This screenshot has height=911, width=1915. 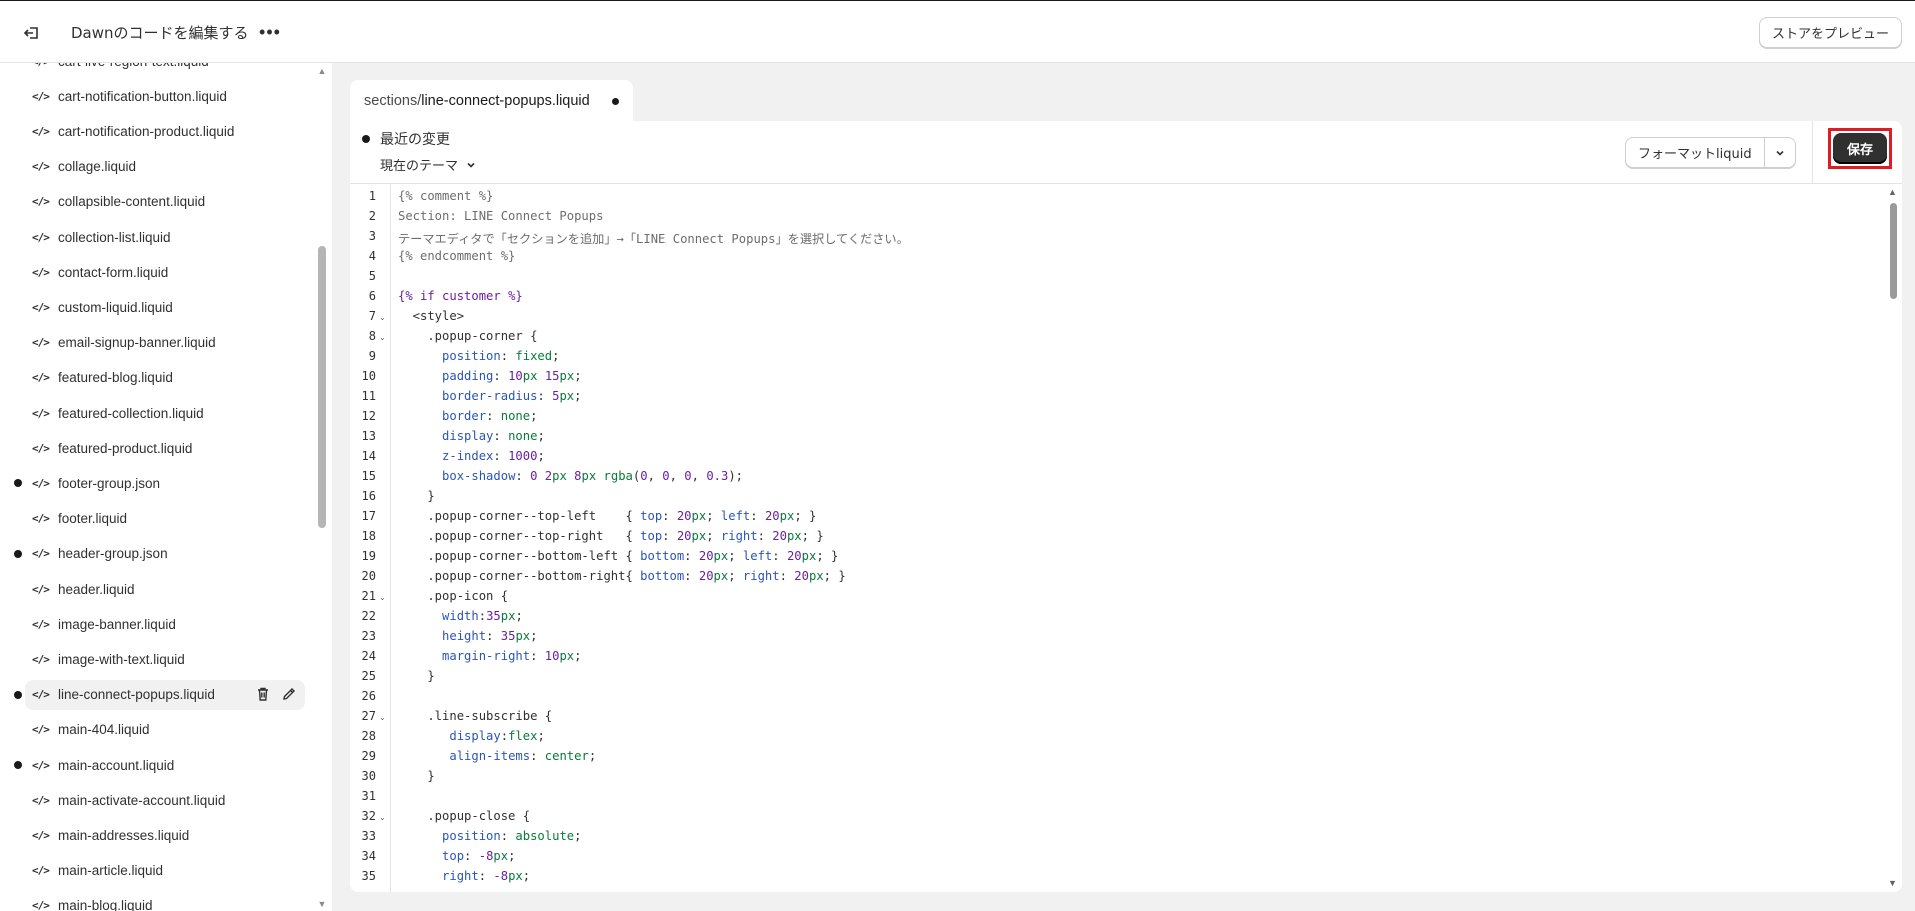 What do you see at coordinates (419, 166) in the screenshot?
I see `theme-select-label: 現在のテーマ` at bounding box center [419, 166].